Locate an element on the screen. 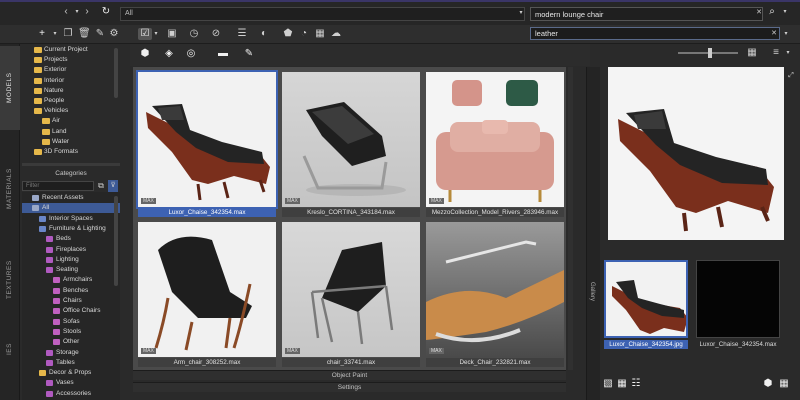 The width and height of the screenshot is (800, 400). add-dropdown-icon: ▾ is located at coordinates (55, 34).